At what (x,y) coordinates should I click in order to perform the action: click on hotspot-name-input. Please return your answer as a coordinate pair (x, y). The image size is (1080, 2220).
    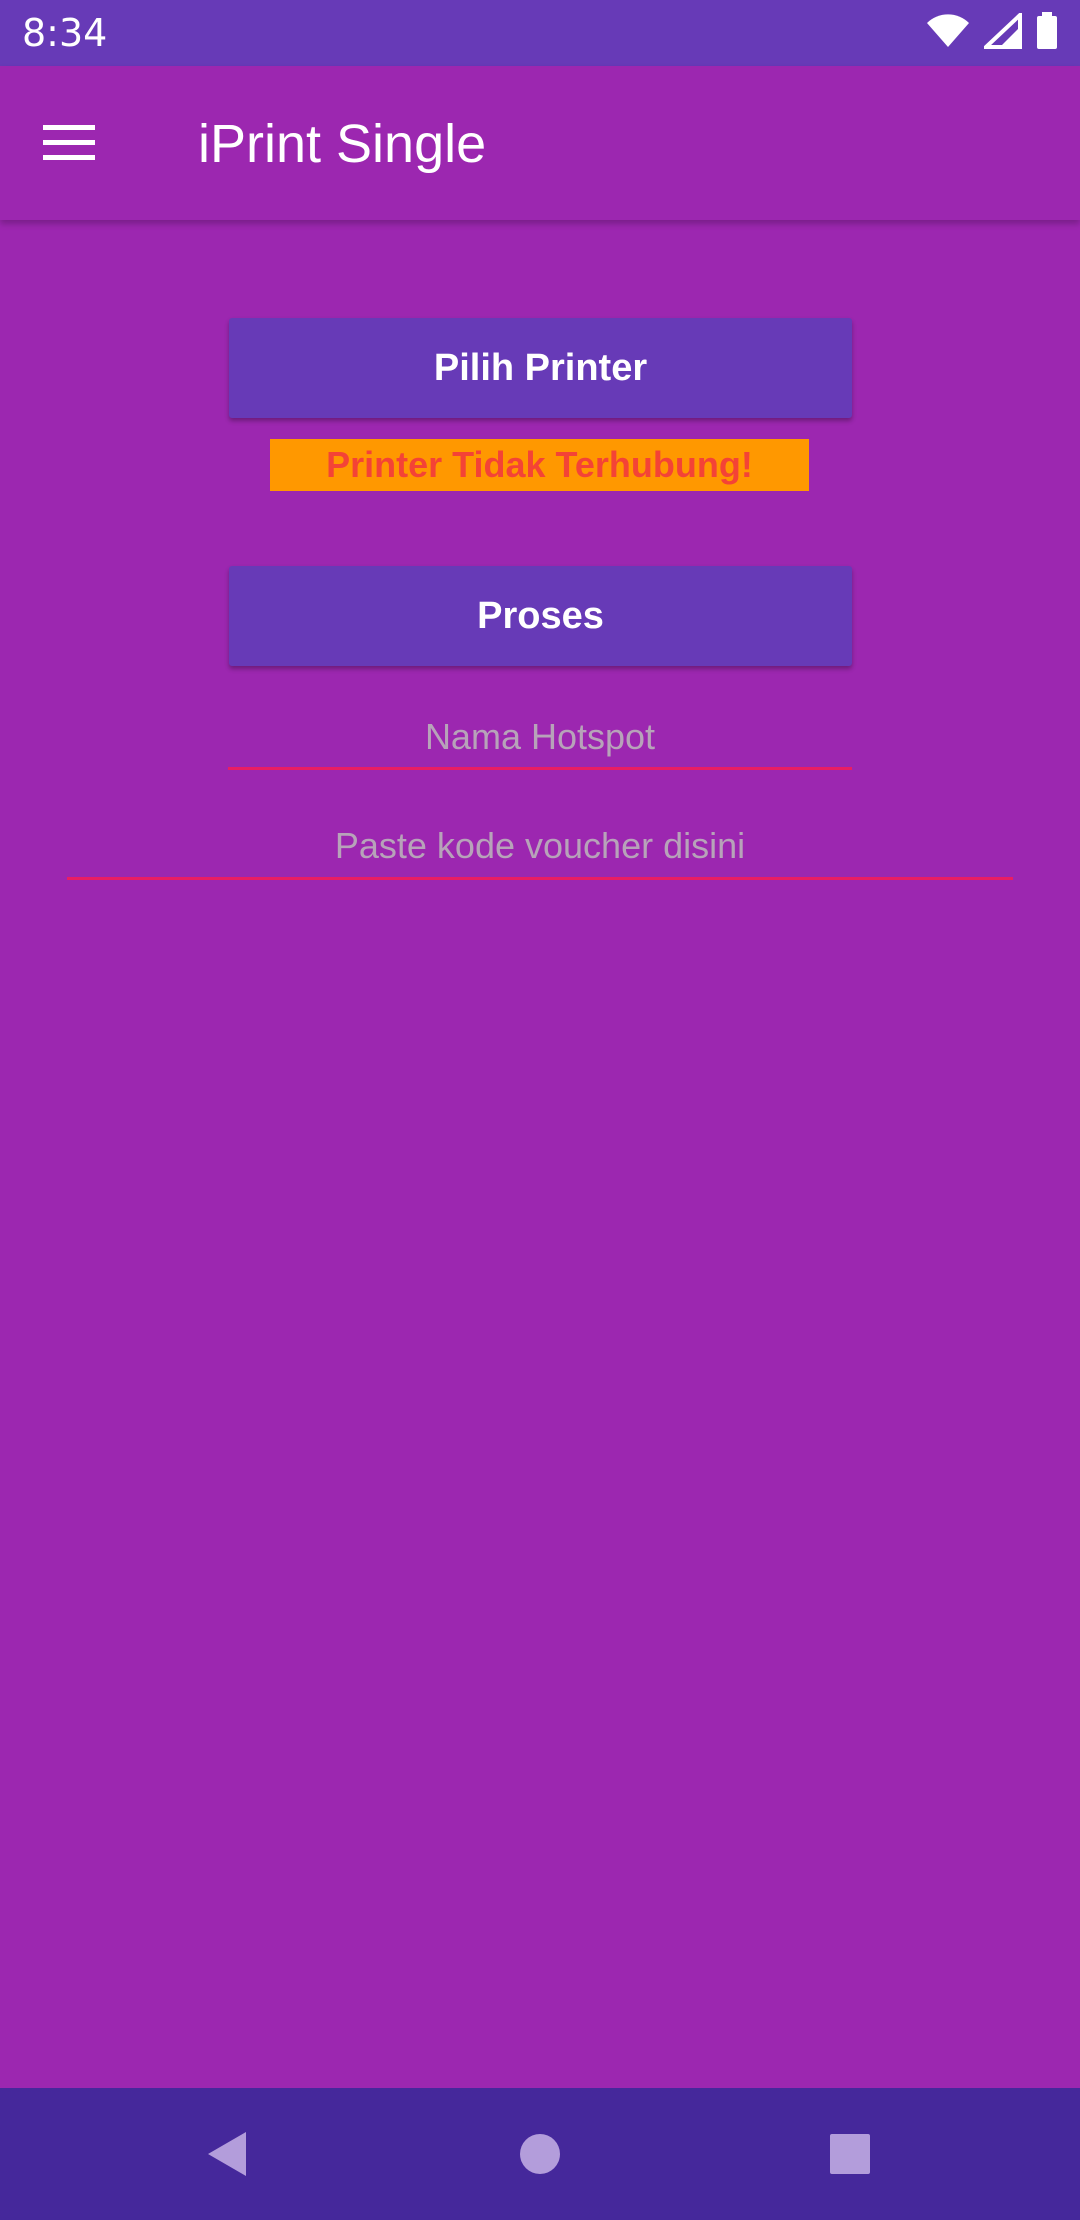
    Looking at the image, I should click on (540, 738).